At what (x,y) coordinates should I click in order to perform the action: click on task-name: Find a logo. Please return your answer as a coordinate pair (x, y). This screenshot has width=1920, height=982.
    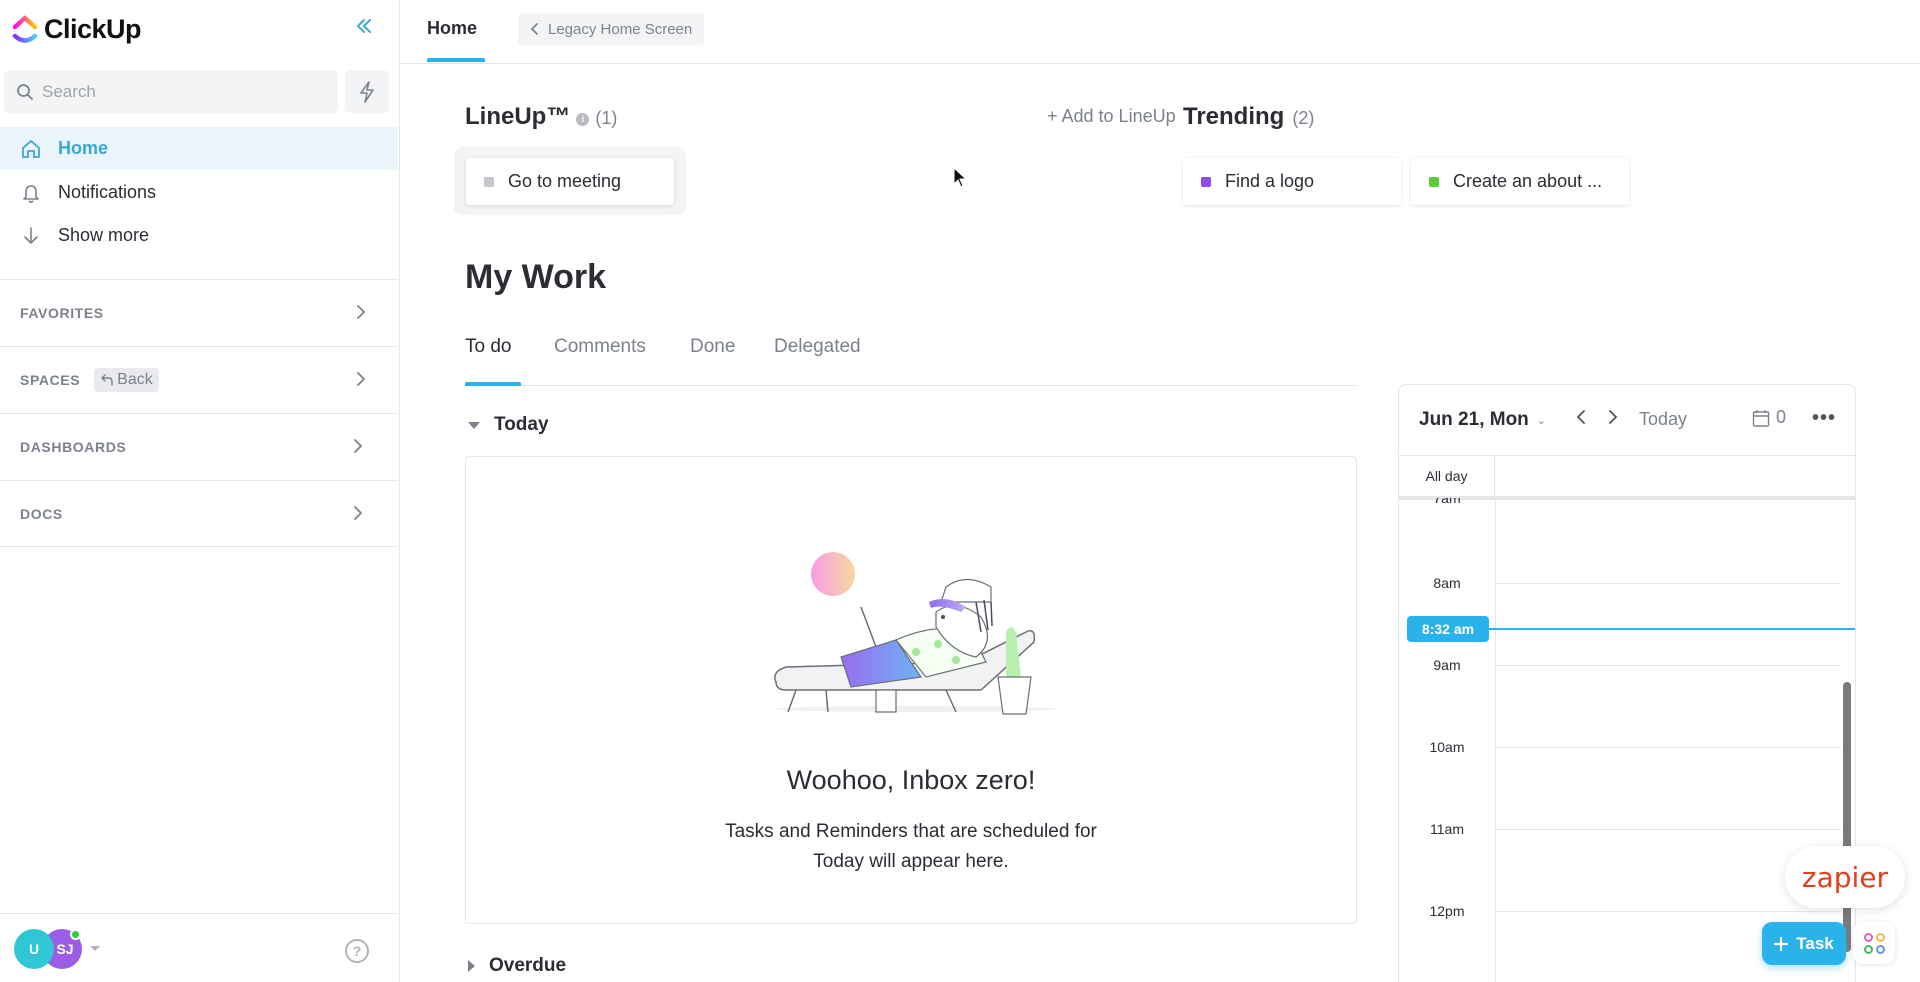
    Looking at the image, I should click on (1270, 181).